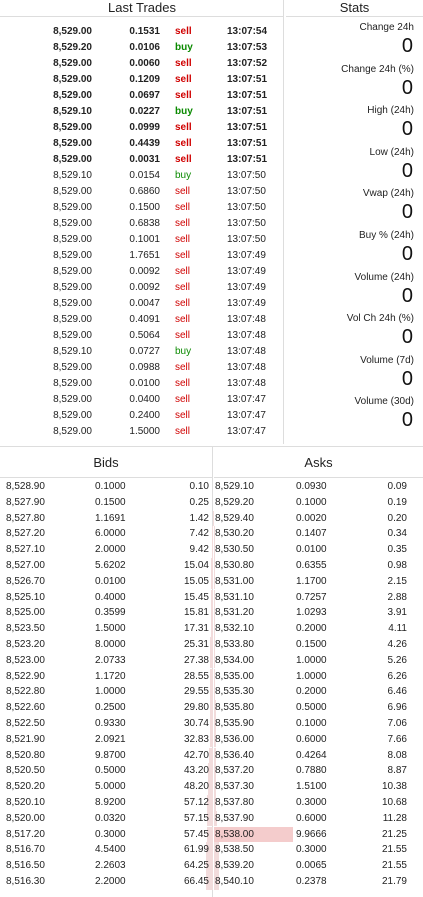 Image resolution: width=423 pixels, height=897 pixels. I want to click on ask-amount: 0.0930, so click(311, 486).